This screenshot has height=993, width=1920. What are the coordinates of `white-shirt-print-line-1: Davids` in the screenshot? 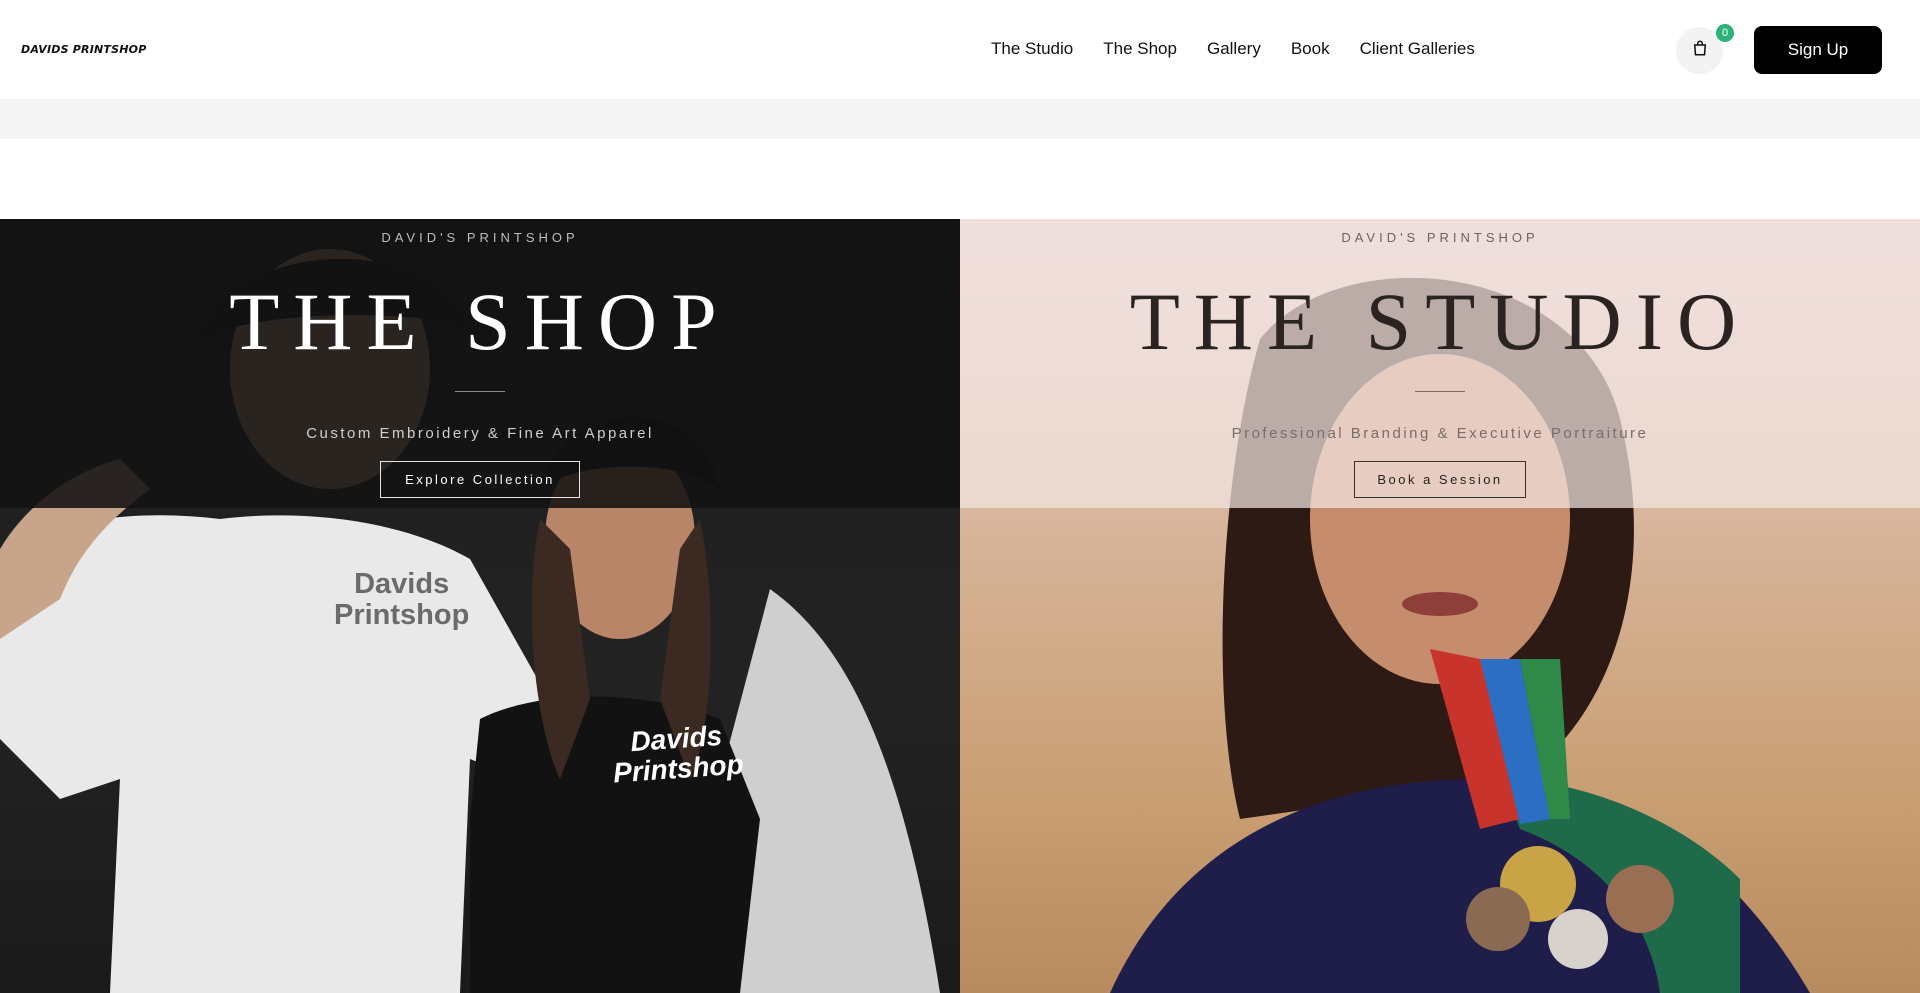 It's located at (402, 584).